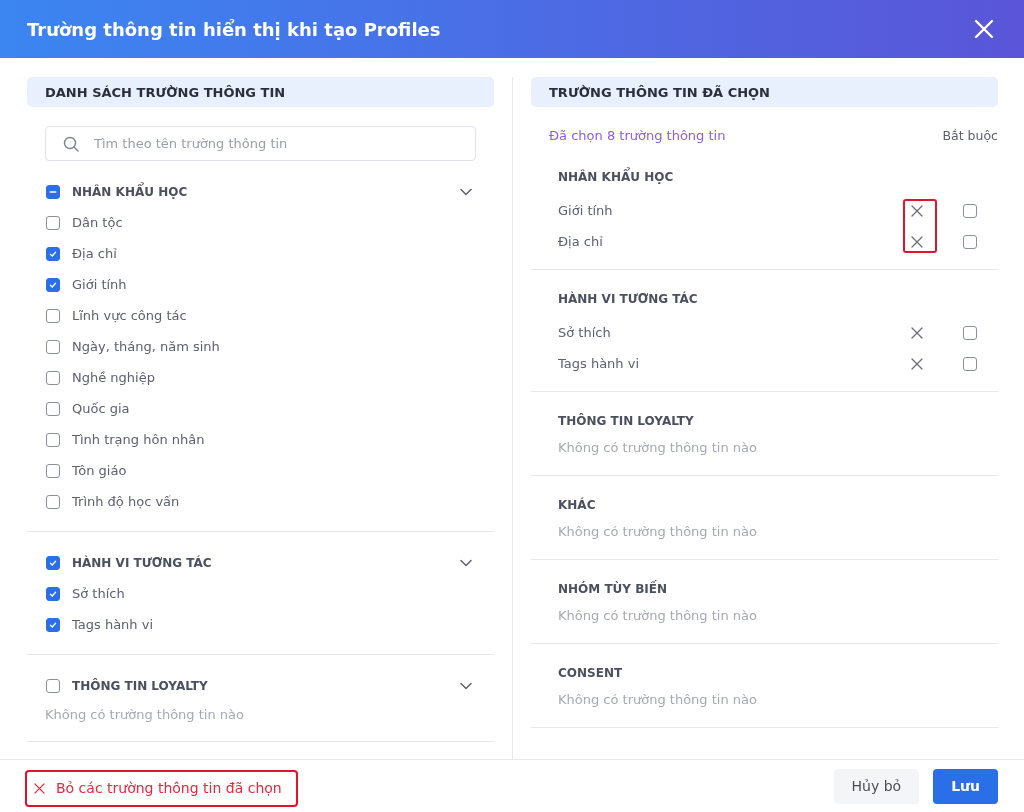 The width and height of the screenshot is (1024, 812). Describe the element at coordinates (100, 470) in the screenshot. I see `field-label: Tôn giáo` at that location.